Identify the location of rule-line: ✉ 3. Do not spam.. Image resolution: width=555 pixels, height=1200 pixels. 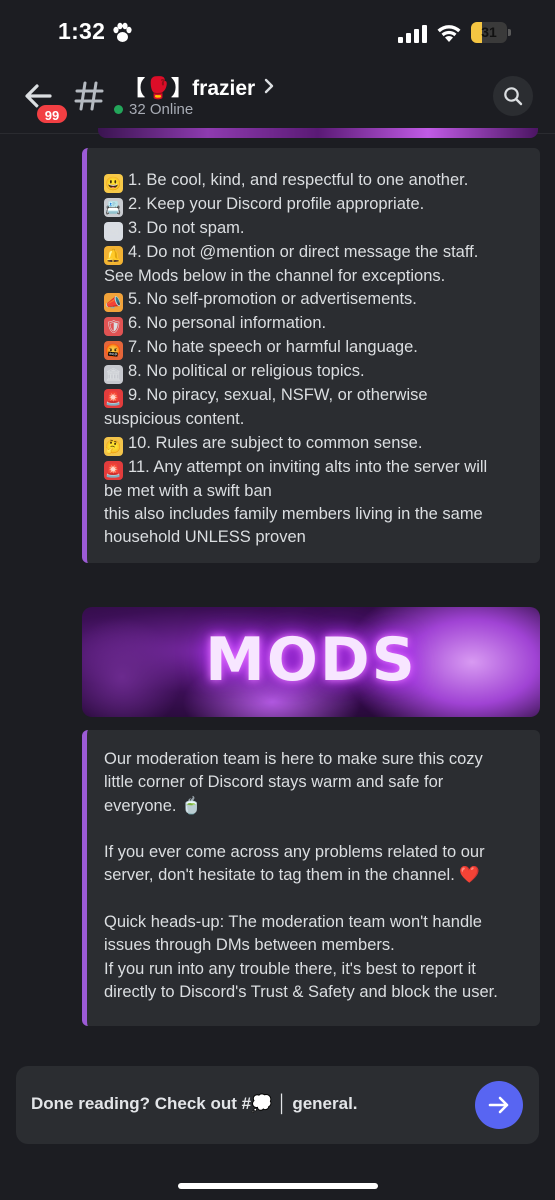
(316, 229).